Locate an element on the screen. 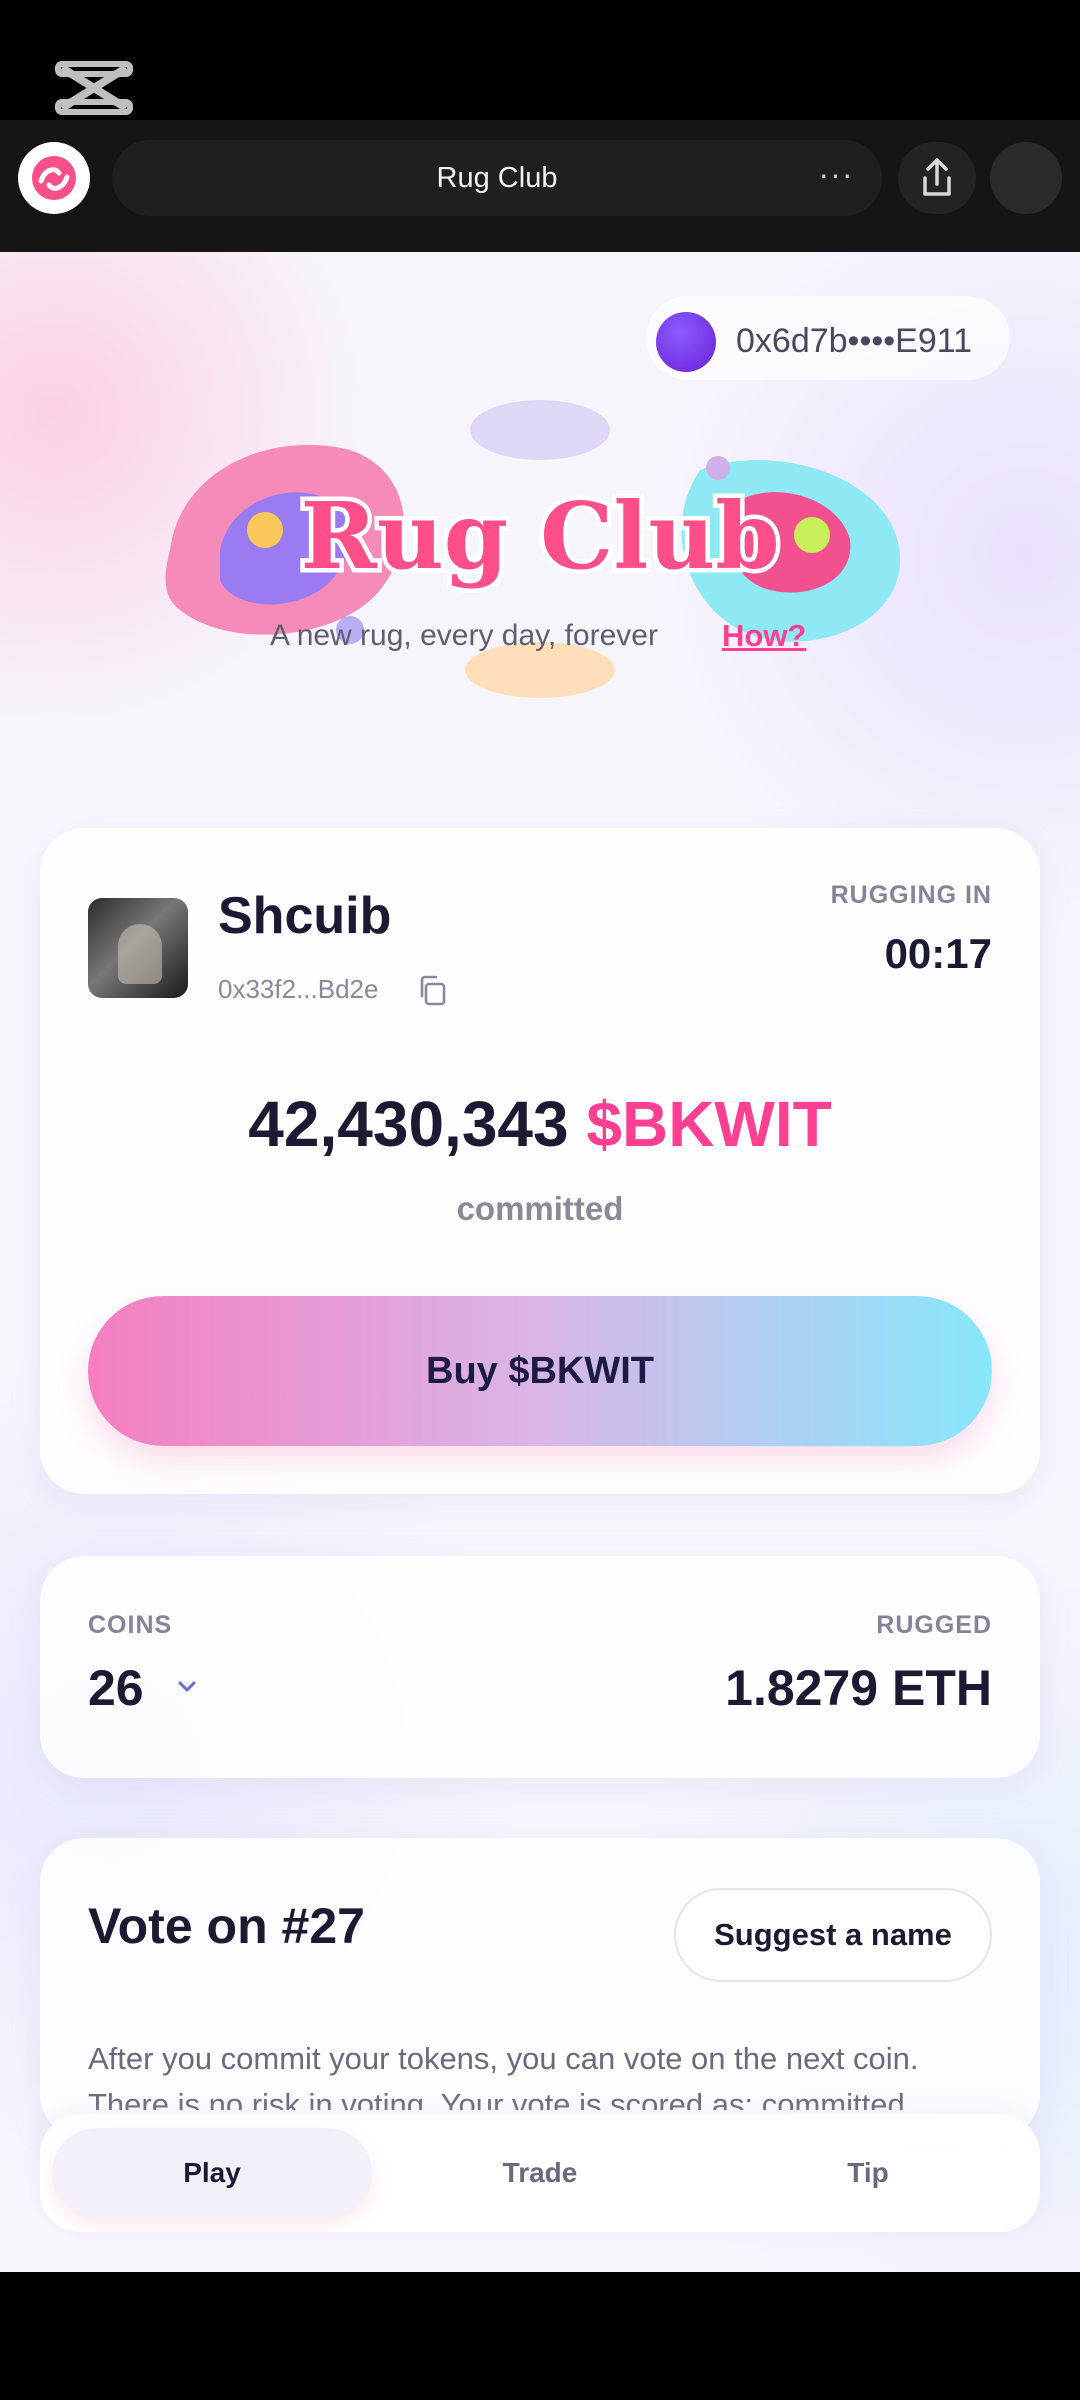  committed-amount: 42,430,343 is located at coordinates (408, 1124).